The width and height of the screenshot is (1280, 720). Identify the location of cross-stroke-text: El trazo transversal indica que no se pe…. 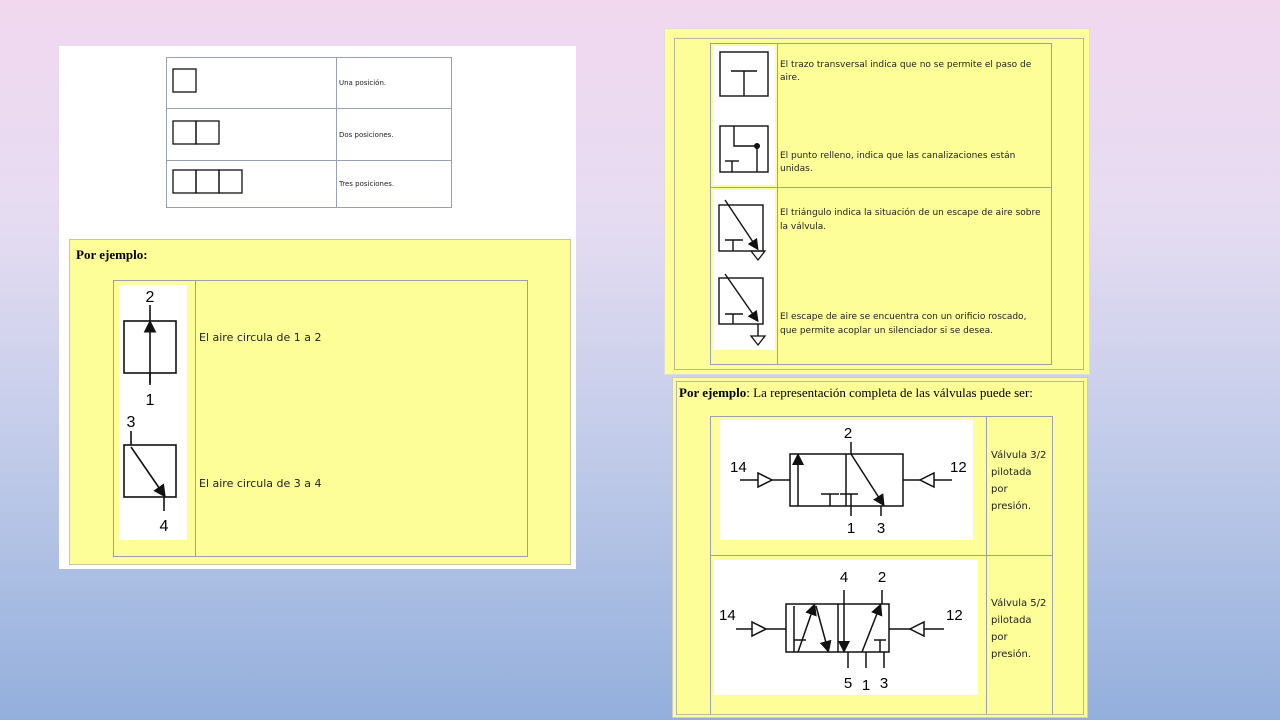
(906, 71).